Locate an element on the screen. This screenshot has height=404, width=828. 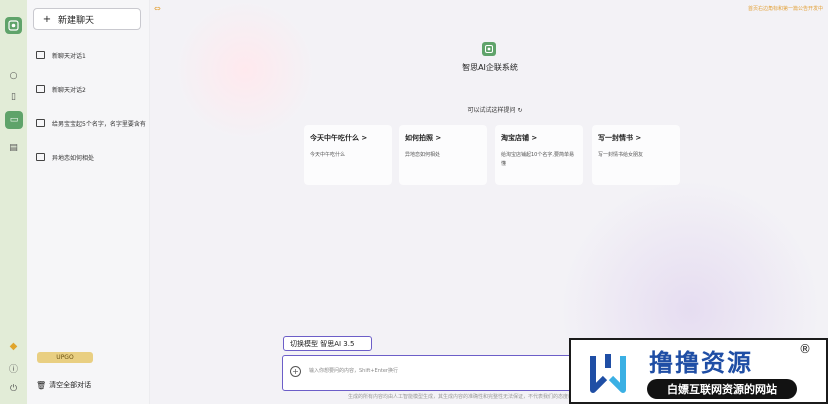
suggestion-card: 如何拍照 > 异地恋如何相处 is located at coordinates (443, 155).